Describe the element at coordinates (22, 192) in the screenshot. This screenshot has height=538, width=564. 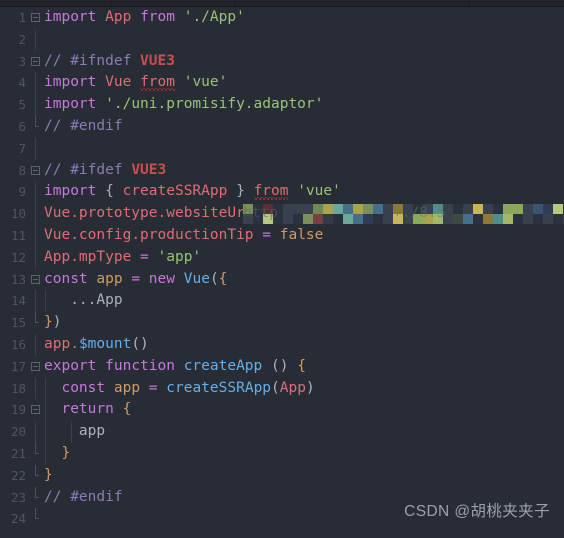
I see `line-number: 9` at that location.